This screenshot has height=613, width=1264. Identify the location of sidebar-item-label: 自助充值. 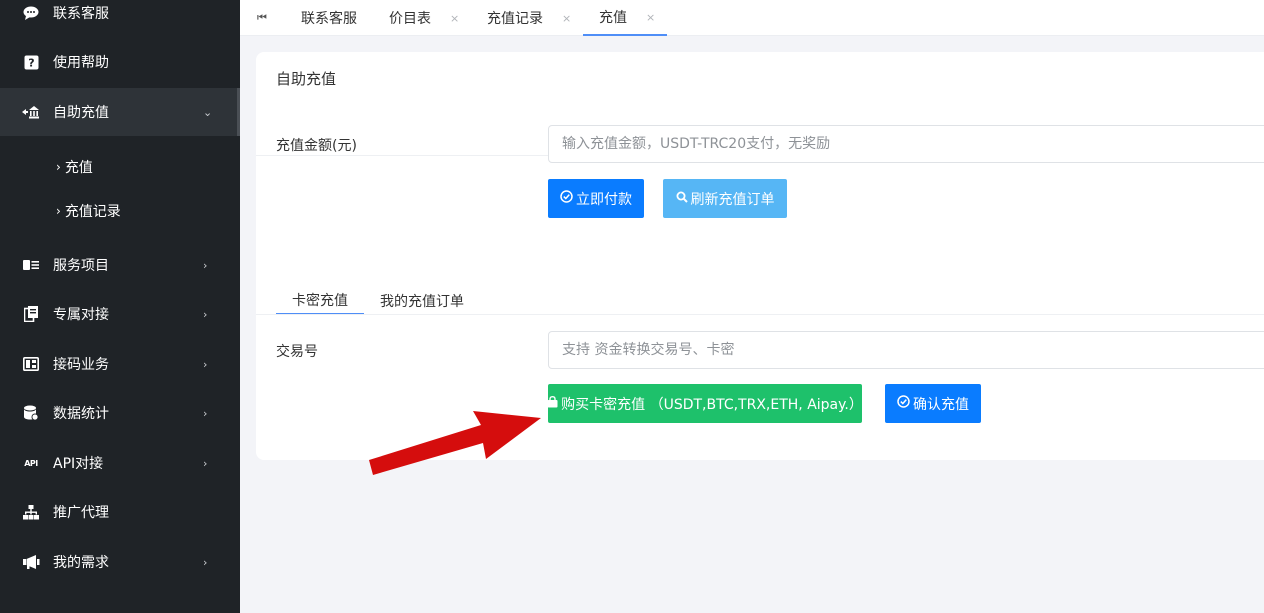
(81, 113).